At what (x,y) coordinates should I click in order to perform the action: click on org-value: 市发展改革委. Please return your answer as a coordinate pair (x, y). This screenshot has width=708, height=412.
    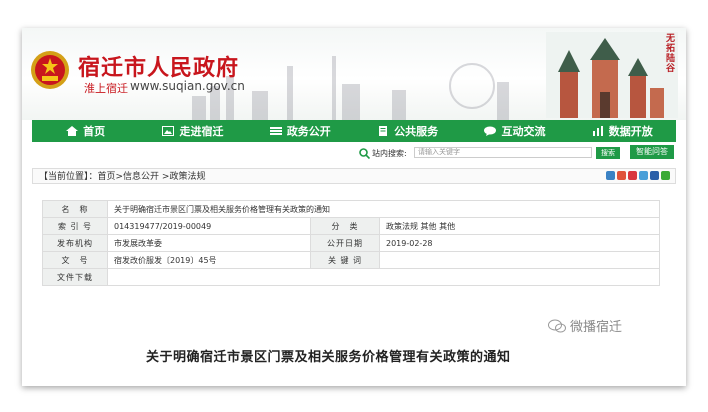
    Looking at the image, I should click on (209, 243).